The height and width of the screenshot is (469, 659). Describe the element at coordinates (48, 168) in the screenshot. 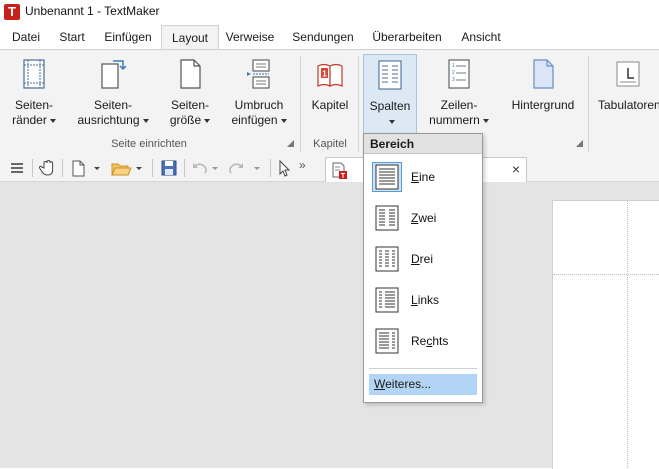

I see `hand-tool-icon` at that location.